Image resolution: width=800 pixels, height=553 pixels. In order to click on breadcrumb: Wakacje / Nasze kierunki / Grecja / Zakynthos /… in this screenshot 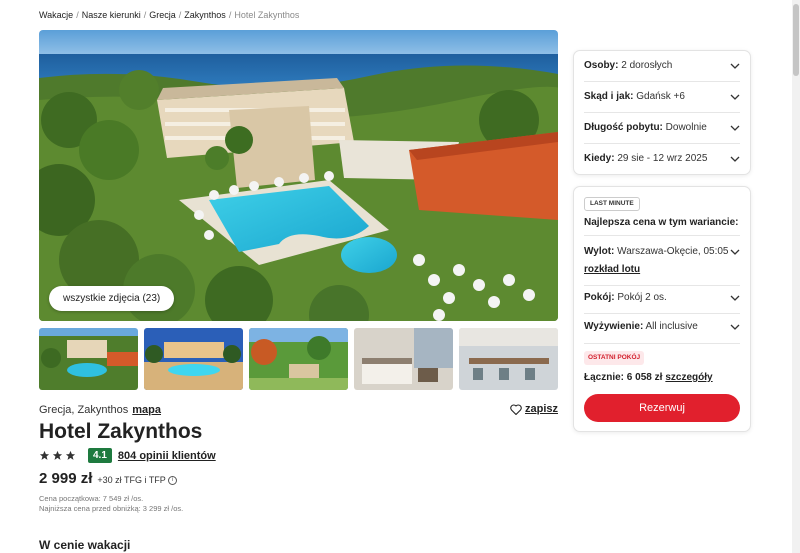, I will do `click(169, 15)`.